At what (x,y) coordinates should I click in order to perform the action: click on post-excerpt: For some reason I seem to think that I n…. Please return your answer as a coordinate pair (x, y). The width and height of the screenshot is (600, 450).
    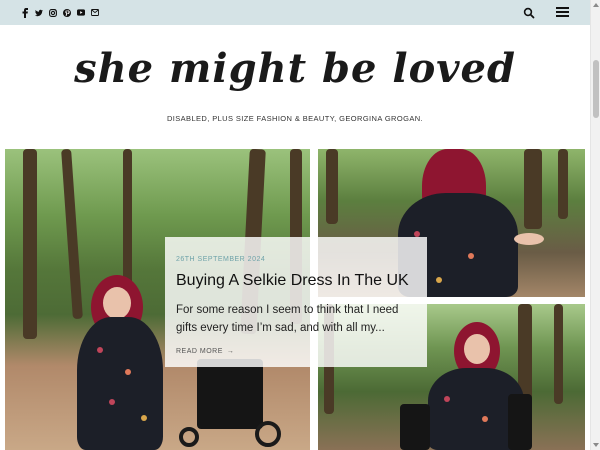
    Looking at the image, I should click on (287, 319).